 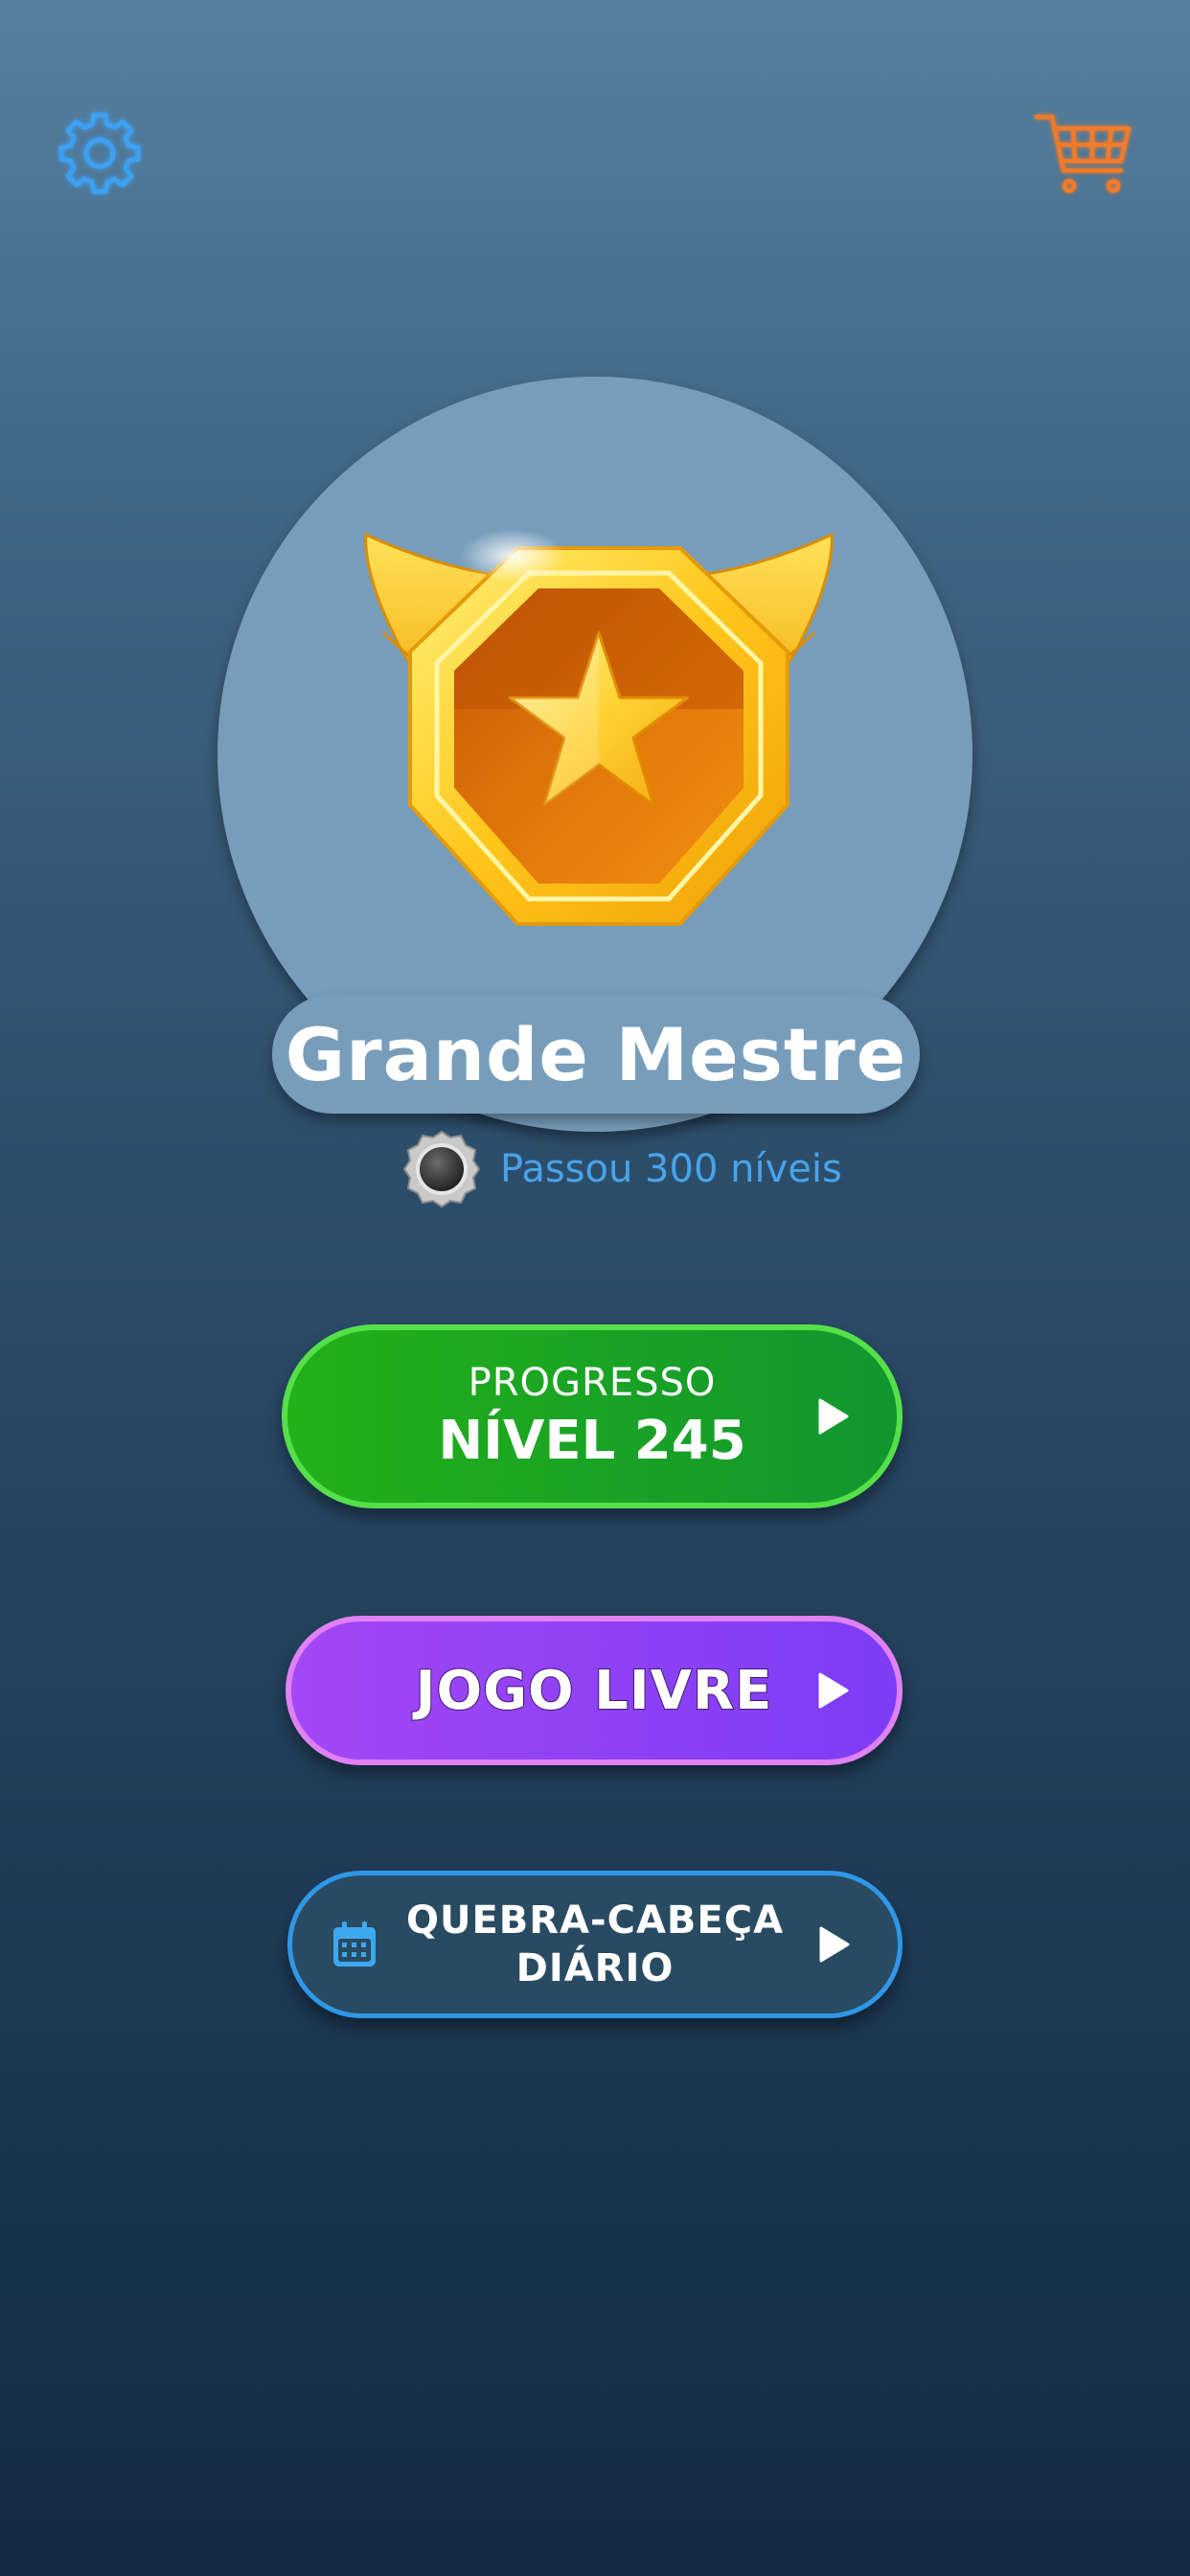 What do you see at coordinates (442, 1169) in the screenshot?
I see `medal-icon` at bounding box center [442, 1169].